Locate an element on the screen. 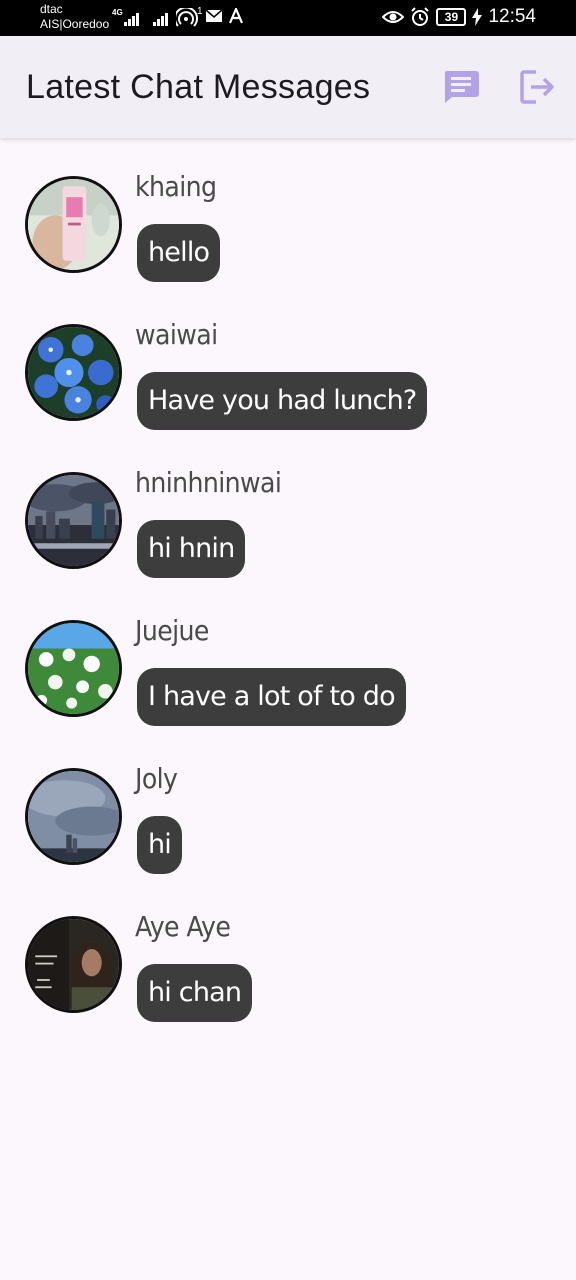  chat-item: Joly hi is located at coordinates (288, 814).